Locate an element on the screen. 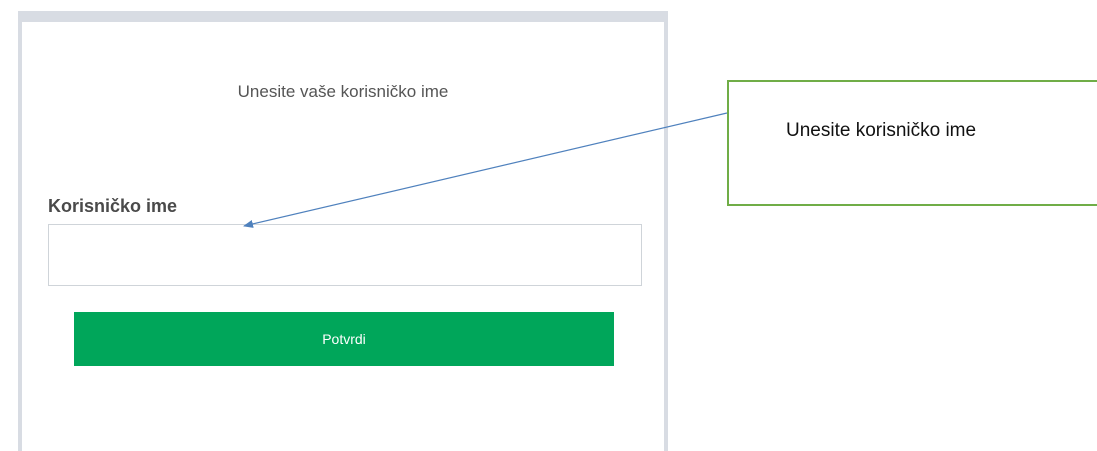 Image resolution: width=1097 pixels, height=451 pixels. login-heading: Unesite vaše korisničko ime is located at coordinates (343, 91).